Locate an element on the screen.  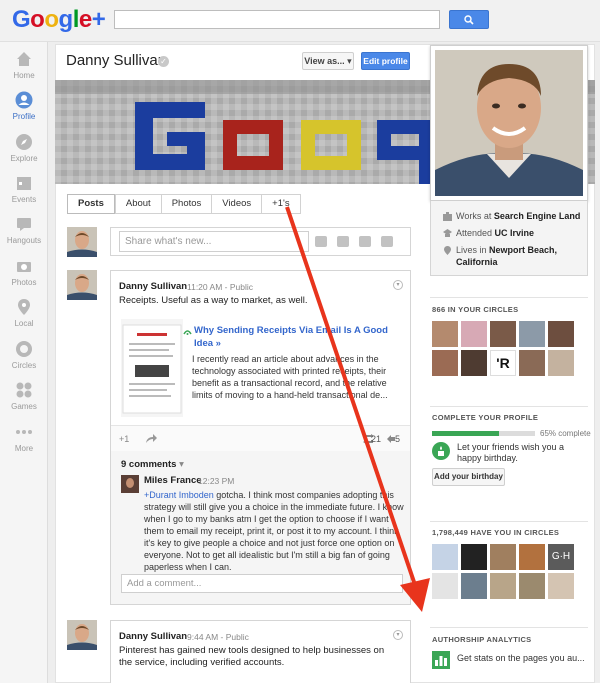
search-icon is located at coordinates (469, 19).